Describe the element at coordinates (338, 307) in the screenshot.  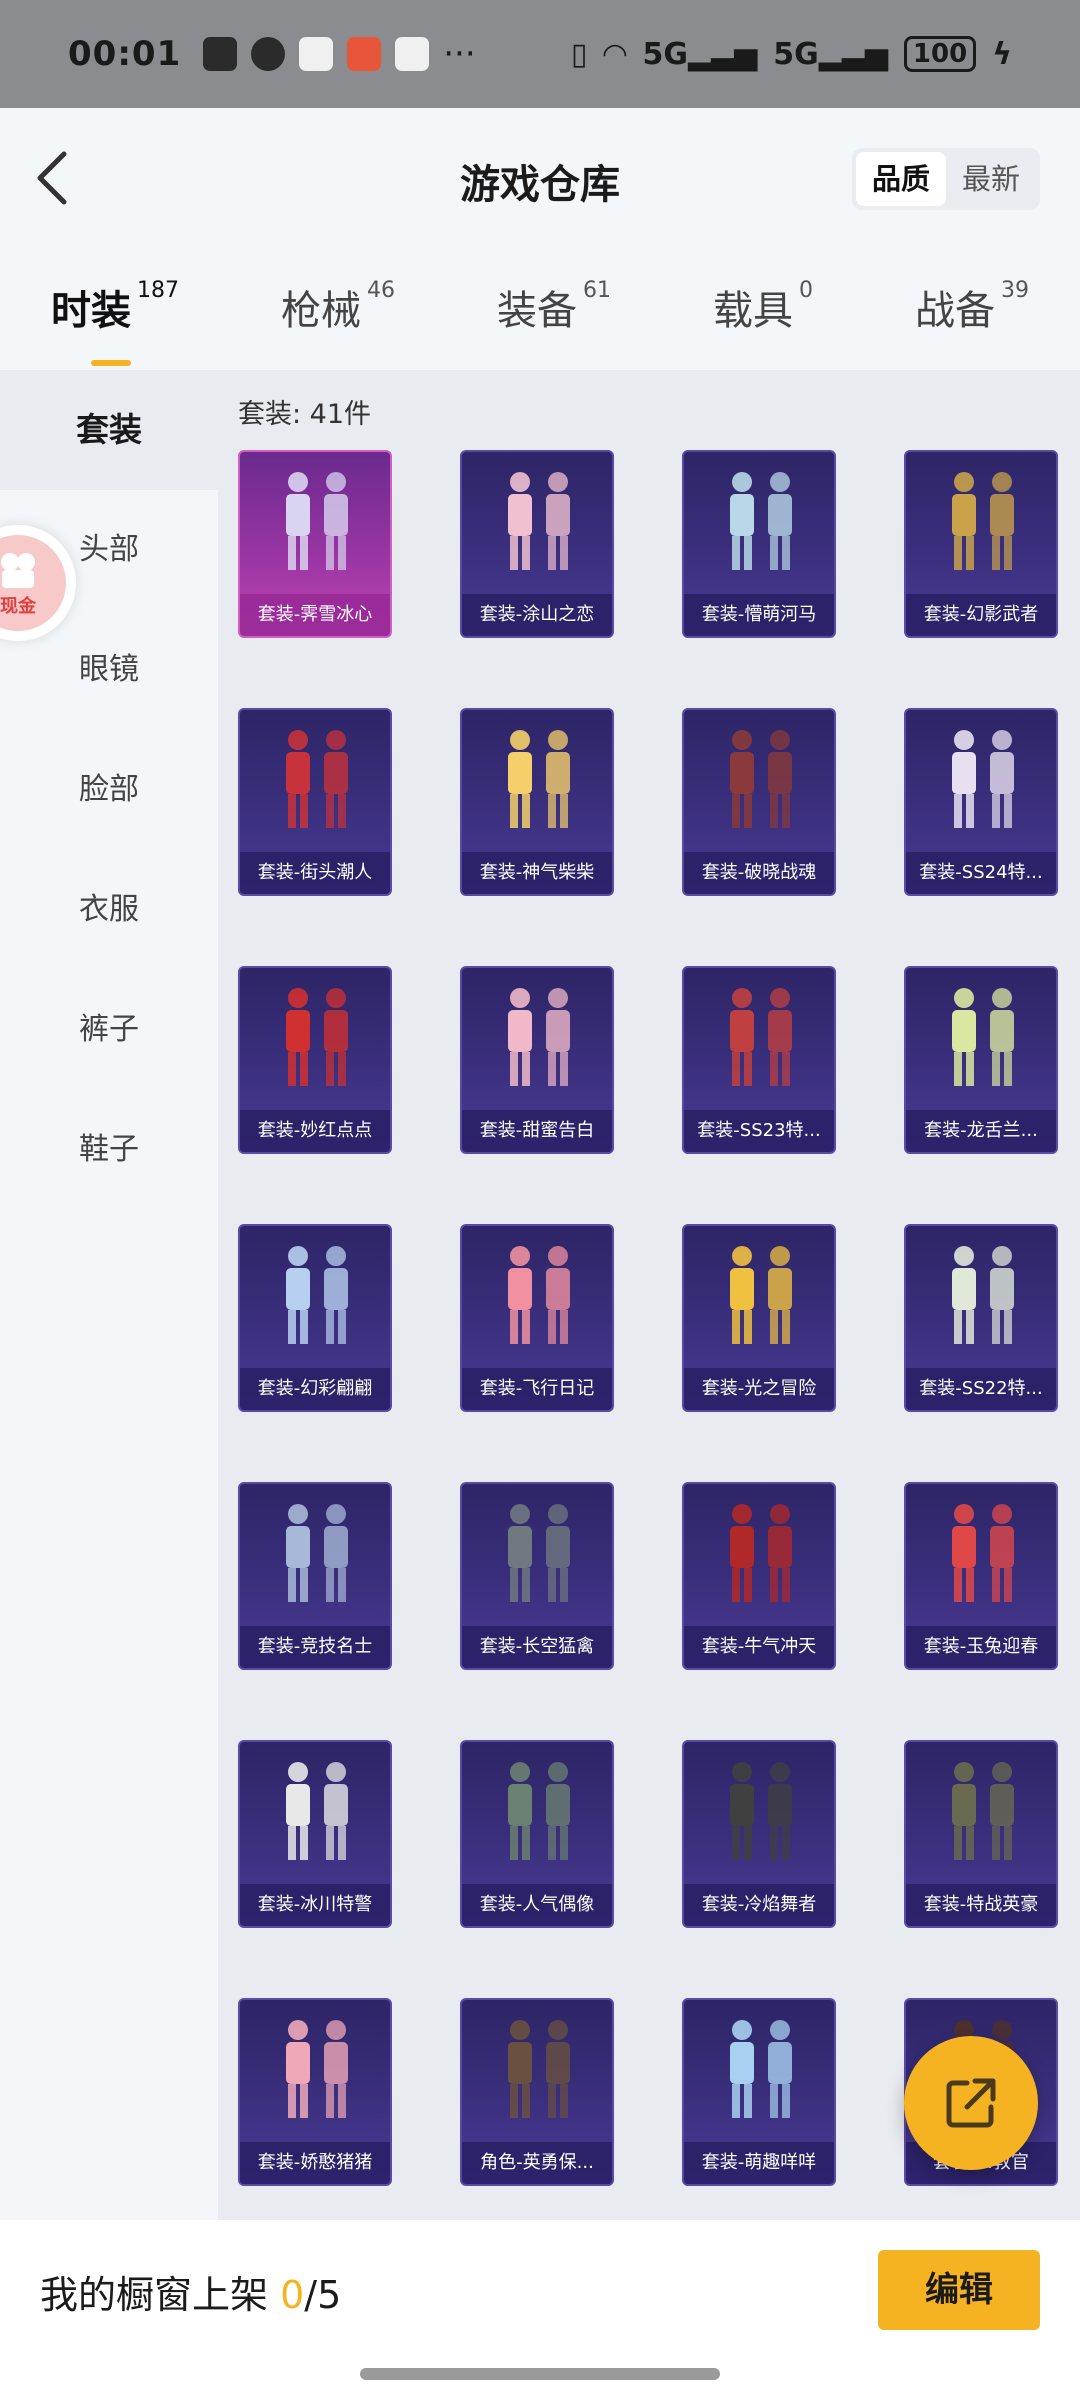
I see `tab-guns: 枪械 46` at that location.